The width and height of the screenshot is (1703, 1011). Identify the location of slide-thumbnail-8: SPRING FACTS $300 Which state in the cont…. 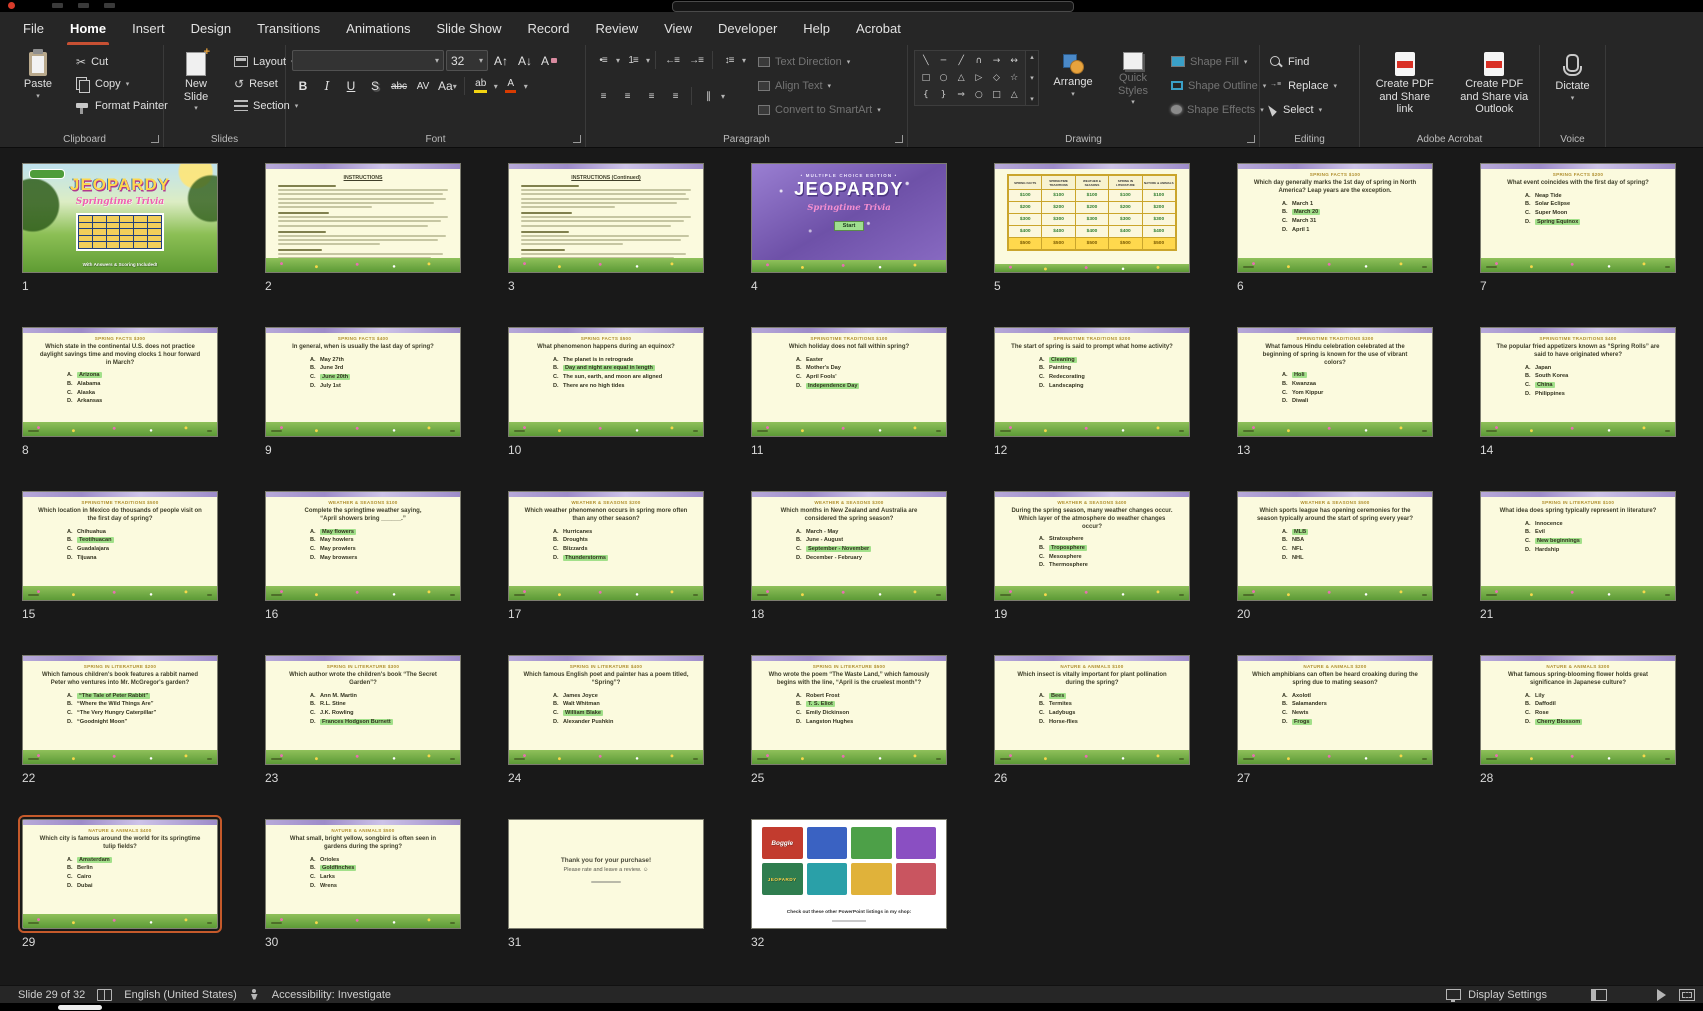
(120, 382).